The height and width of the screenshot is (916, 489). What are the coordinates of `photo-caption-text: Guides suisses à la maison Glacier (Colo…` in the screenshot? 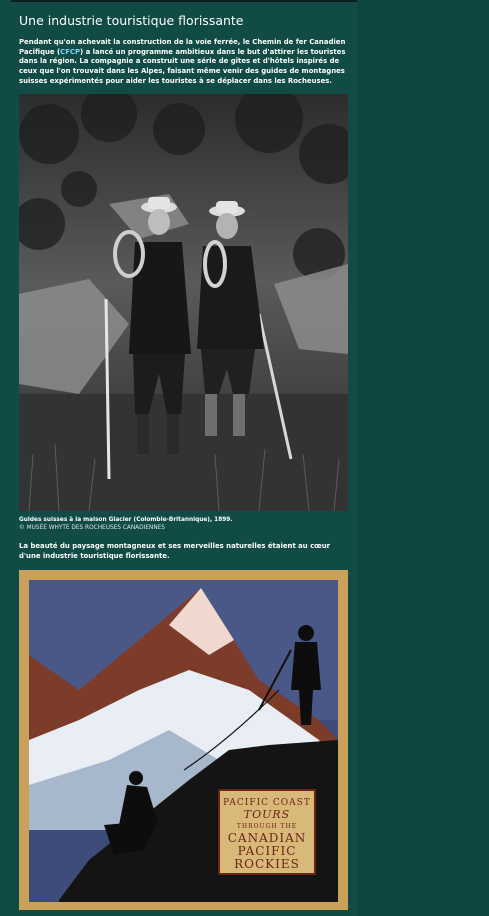 It's located at (126, 520).